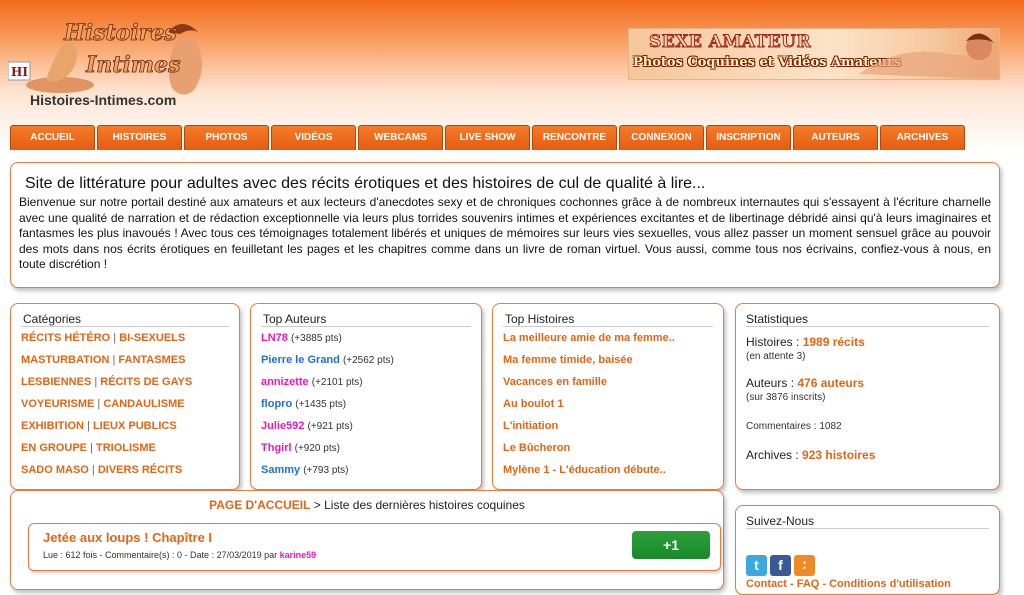 Image resolution: width=1024 pixels, height=595 pixels. I want to click on author-row: Pierre le Grand (+2562 pts), so click(366, 360).